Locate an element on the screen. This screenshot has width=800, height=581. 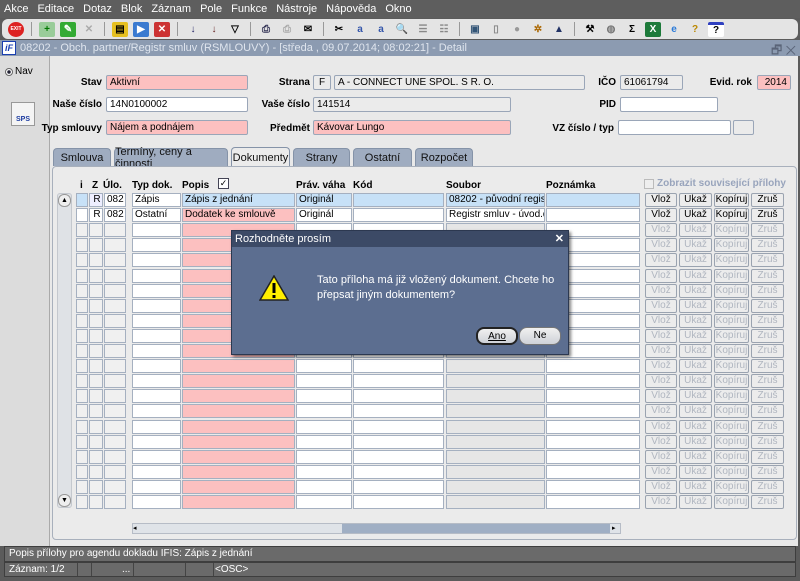
tab-smlouva: Smlouva is located at coordinates (82, 157).